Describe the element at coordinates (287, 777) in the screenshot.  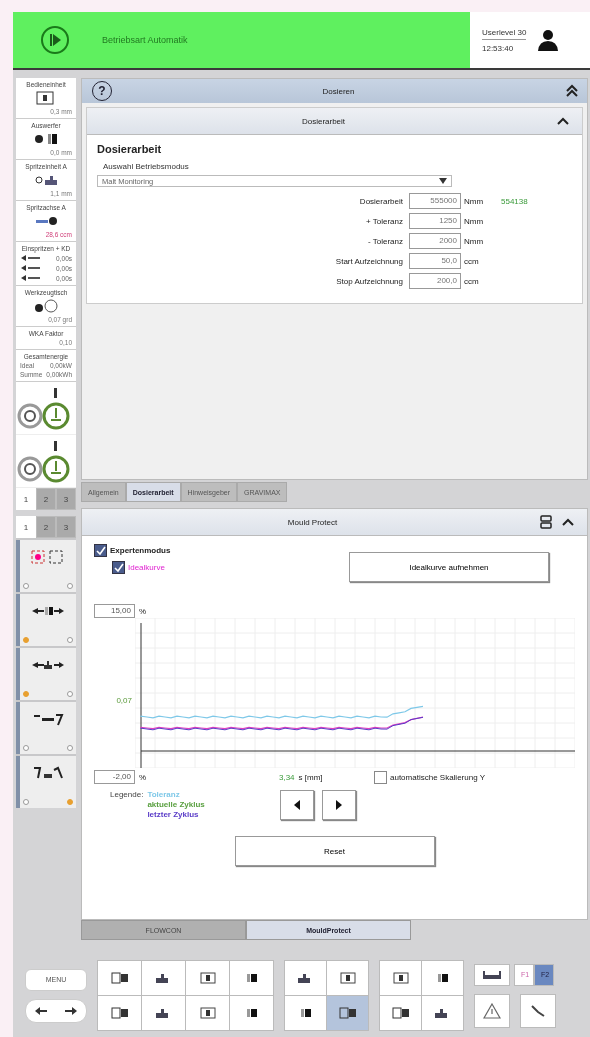
I see `x-reading: 3,34` at that location.